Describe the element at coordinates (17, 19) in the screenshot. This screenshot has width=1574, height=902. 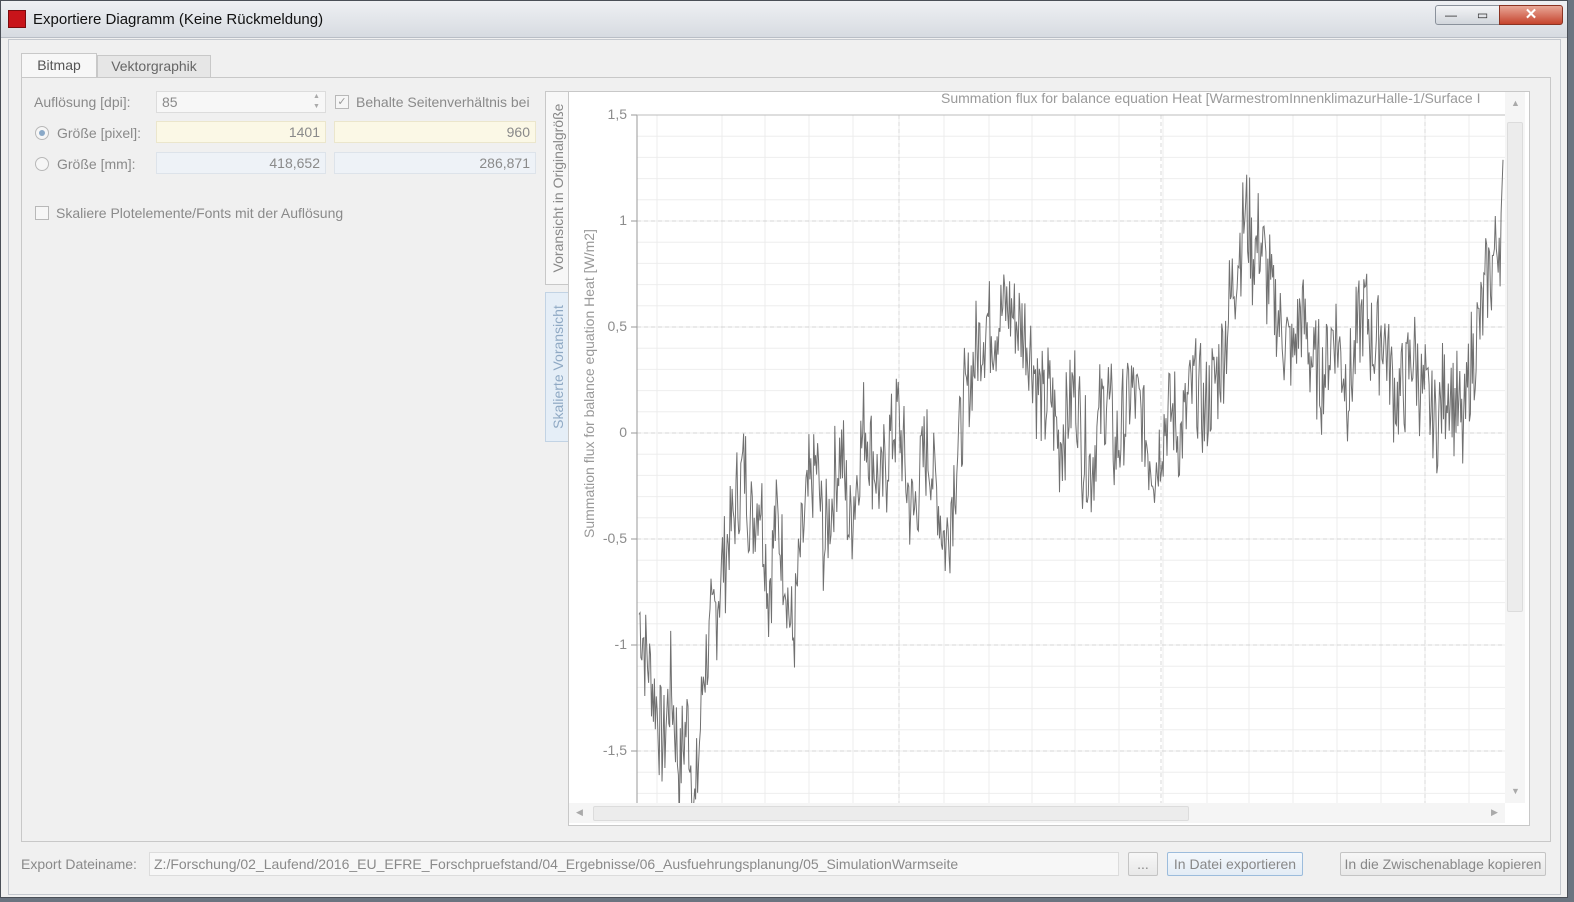
I see `app-icon` at that location.